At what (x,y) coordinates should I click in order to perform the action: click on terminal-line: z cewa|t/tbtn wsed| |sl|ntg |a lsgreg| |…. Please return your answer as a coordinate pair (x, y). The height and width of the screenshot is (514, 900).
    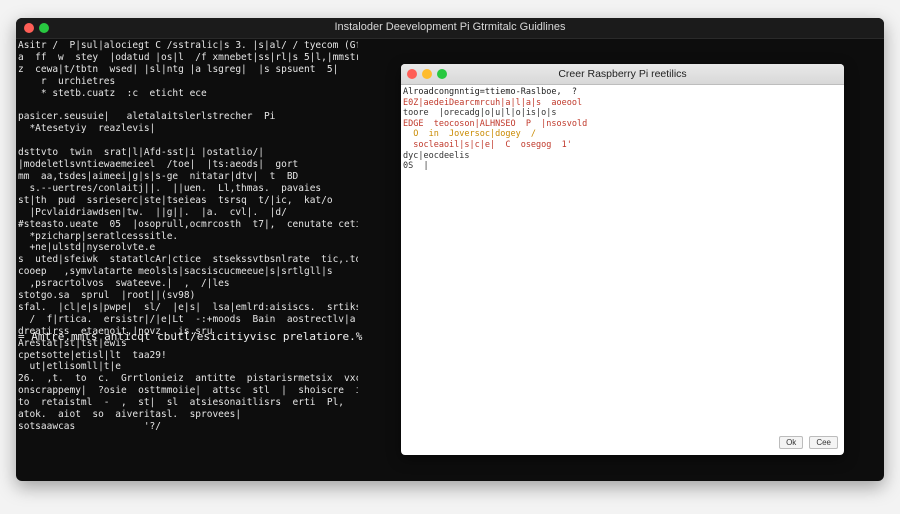
    Looking at the image, I should click on (178, 69).